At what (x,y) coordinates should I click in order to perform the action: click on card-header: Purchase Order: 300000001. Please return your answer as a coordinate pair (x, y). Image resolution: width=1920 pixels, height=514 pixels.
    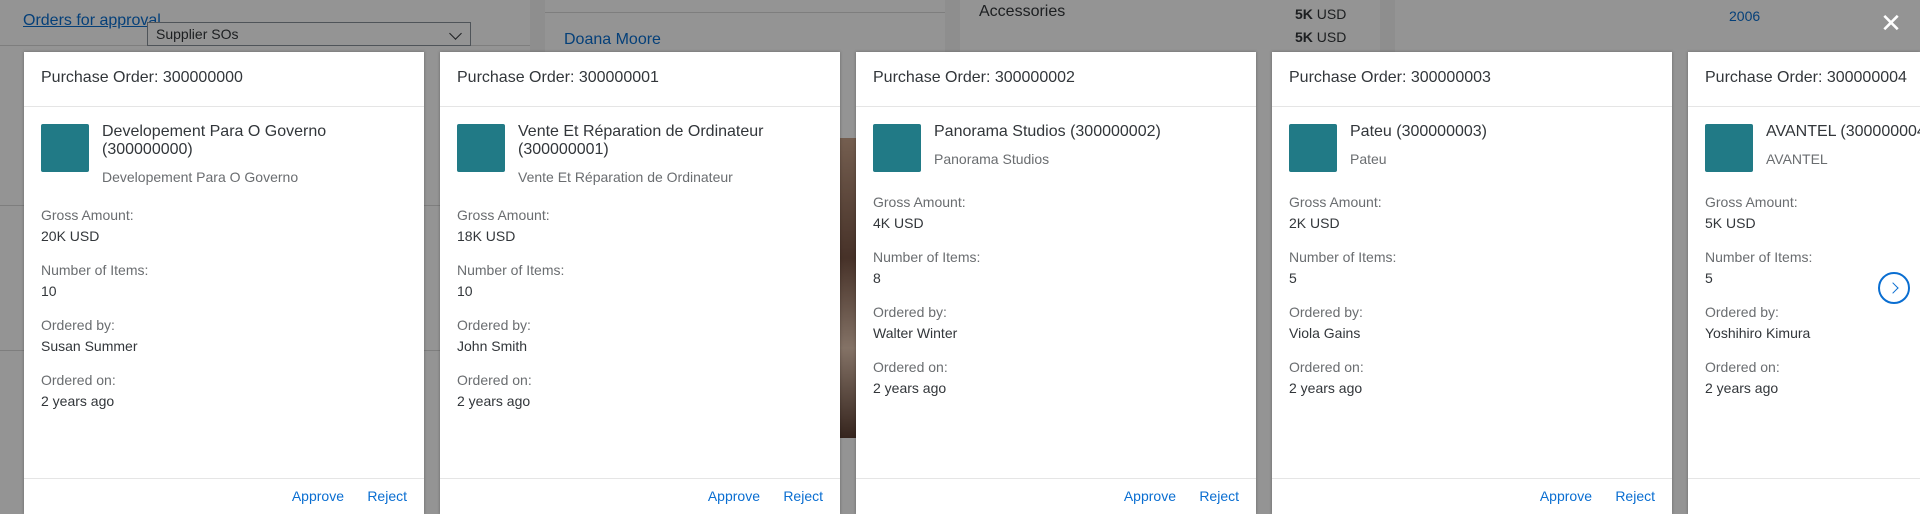
    Looking at the image, I should click on (640, 79).